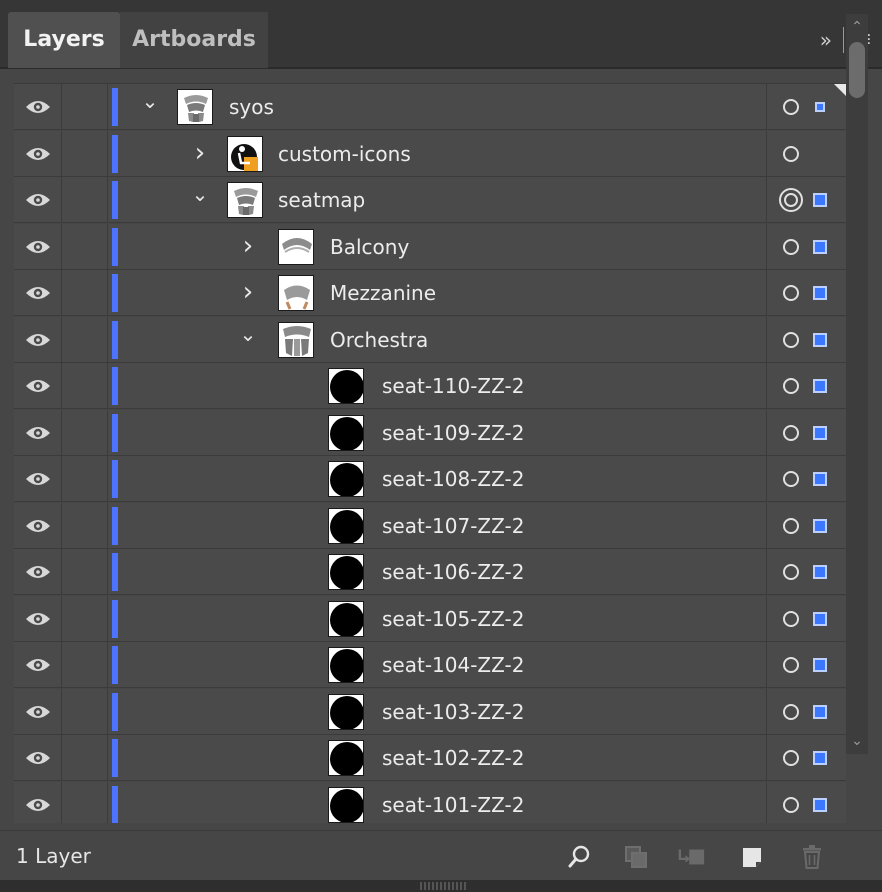 The height and width of the screenshot is (892, 882). What do you see at coordinates (430, 200) in the screenshot?
I see `layer-row: ⌄ seatmap` at bounding box center [430, 200].